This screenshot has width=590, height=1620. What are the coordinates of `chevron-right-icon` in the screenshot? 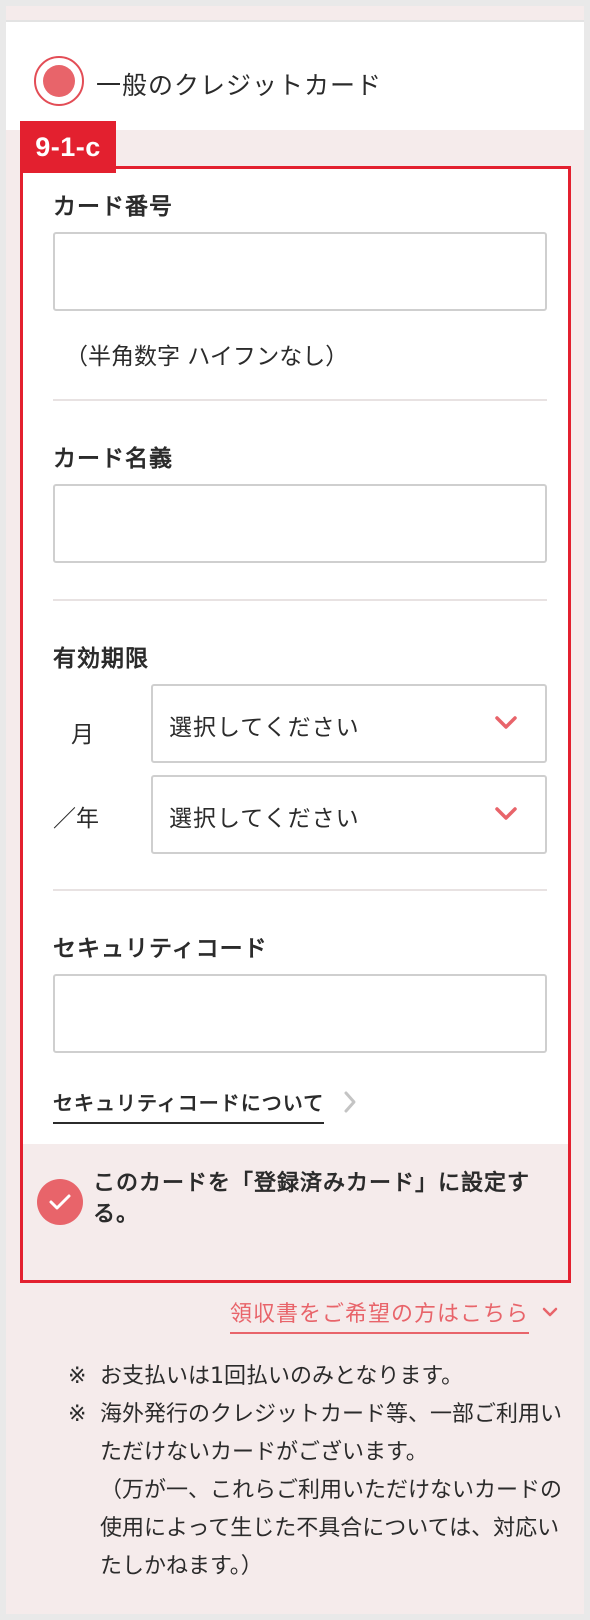 It's located at (350, 1102).